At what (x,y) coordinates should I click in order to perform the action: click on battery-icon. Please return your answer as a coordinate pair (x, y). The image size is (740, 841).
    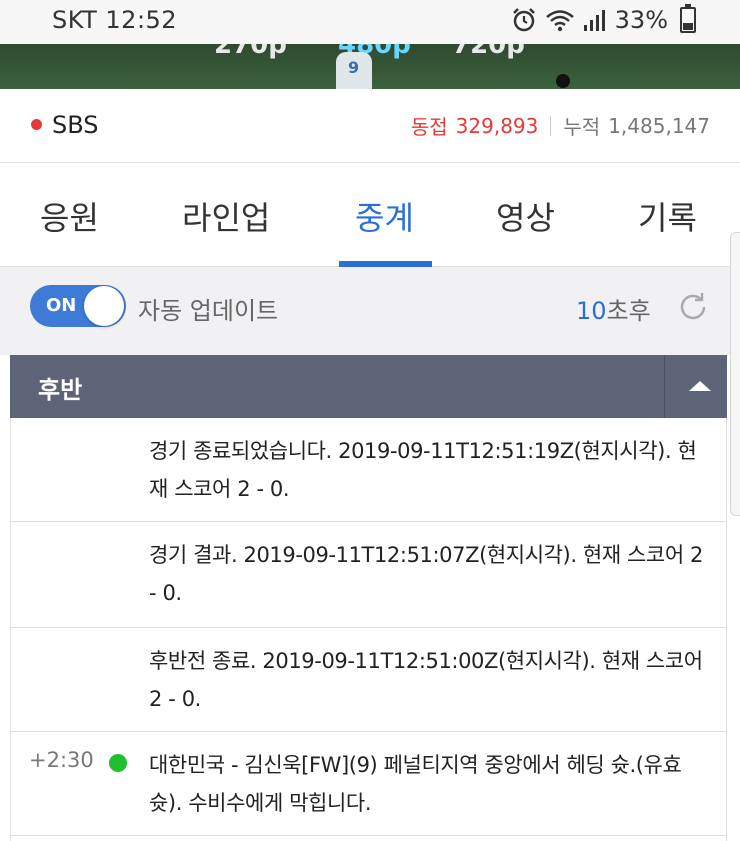
    Looking at the image, I should click on (688, 18).